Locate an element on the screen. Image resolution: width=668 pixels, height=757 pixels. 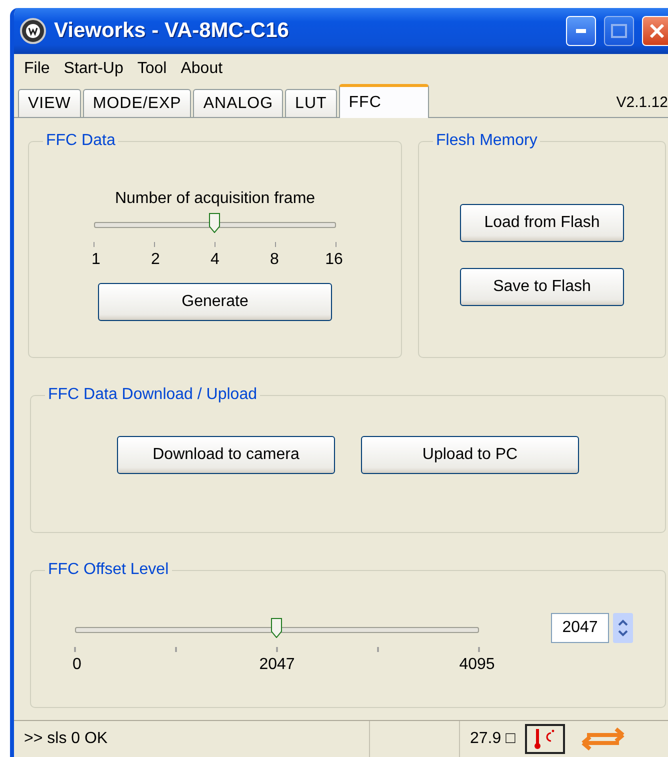
maximize-button is located at coordinates (619, 31).